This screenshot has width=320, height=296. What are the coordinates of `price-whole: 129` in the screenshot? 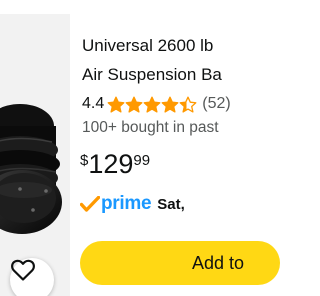 It's located at (111, 164).